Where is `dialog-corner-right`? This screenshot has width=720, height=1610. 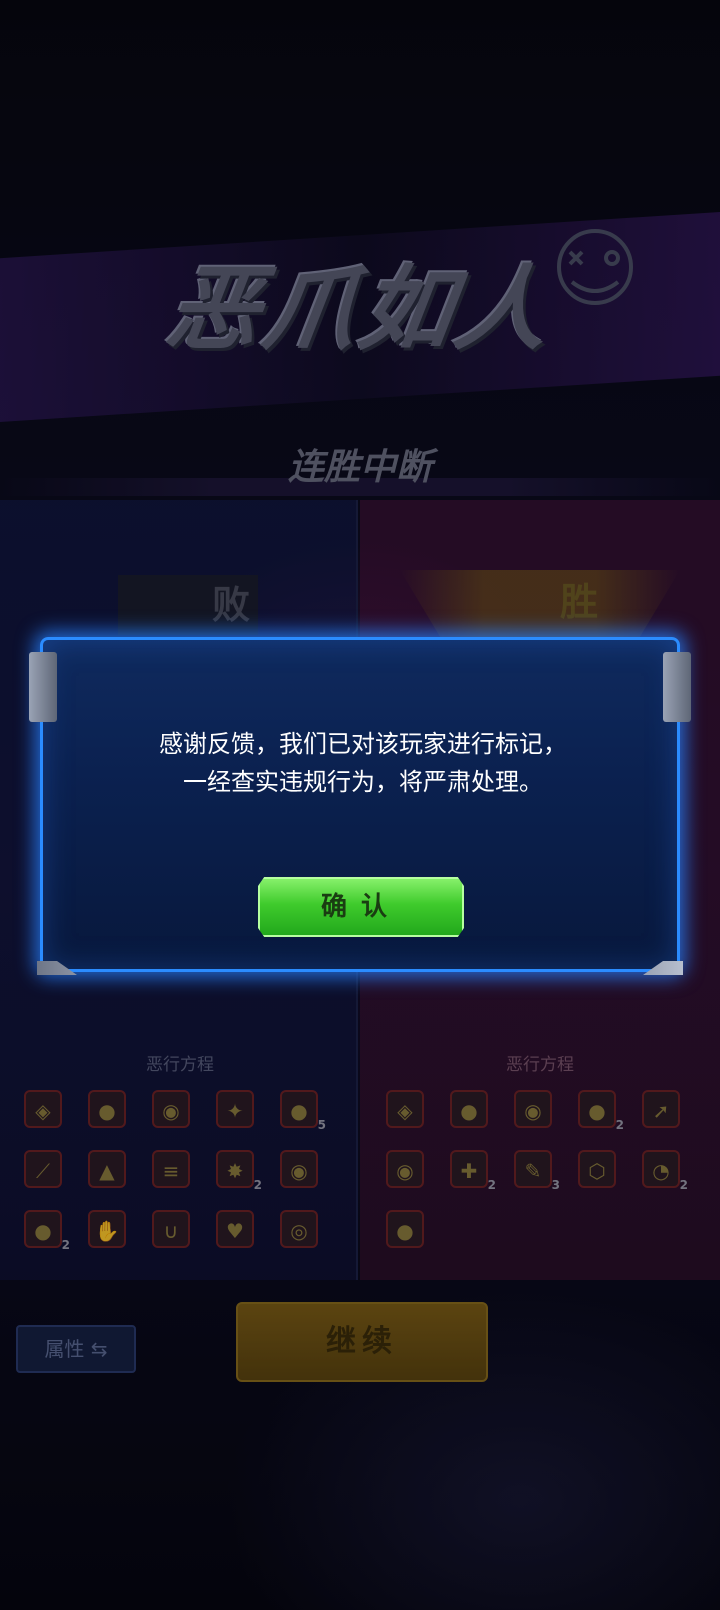
dialog-corner-right is located at coordinates (677, 687).